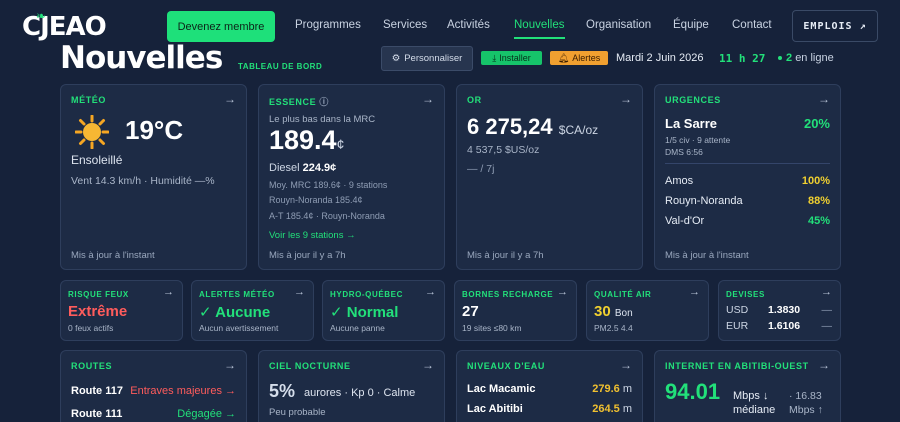 This screenshot has height=422, width=900. What do you see at coordinates (780, 58) in the screenshot?
I see `online-dot-icon` at bounding box center [780, 58].